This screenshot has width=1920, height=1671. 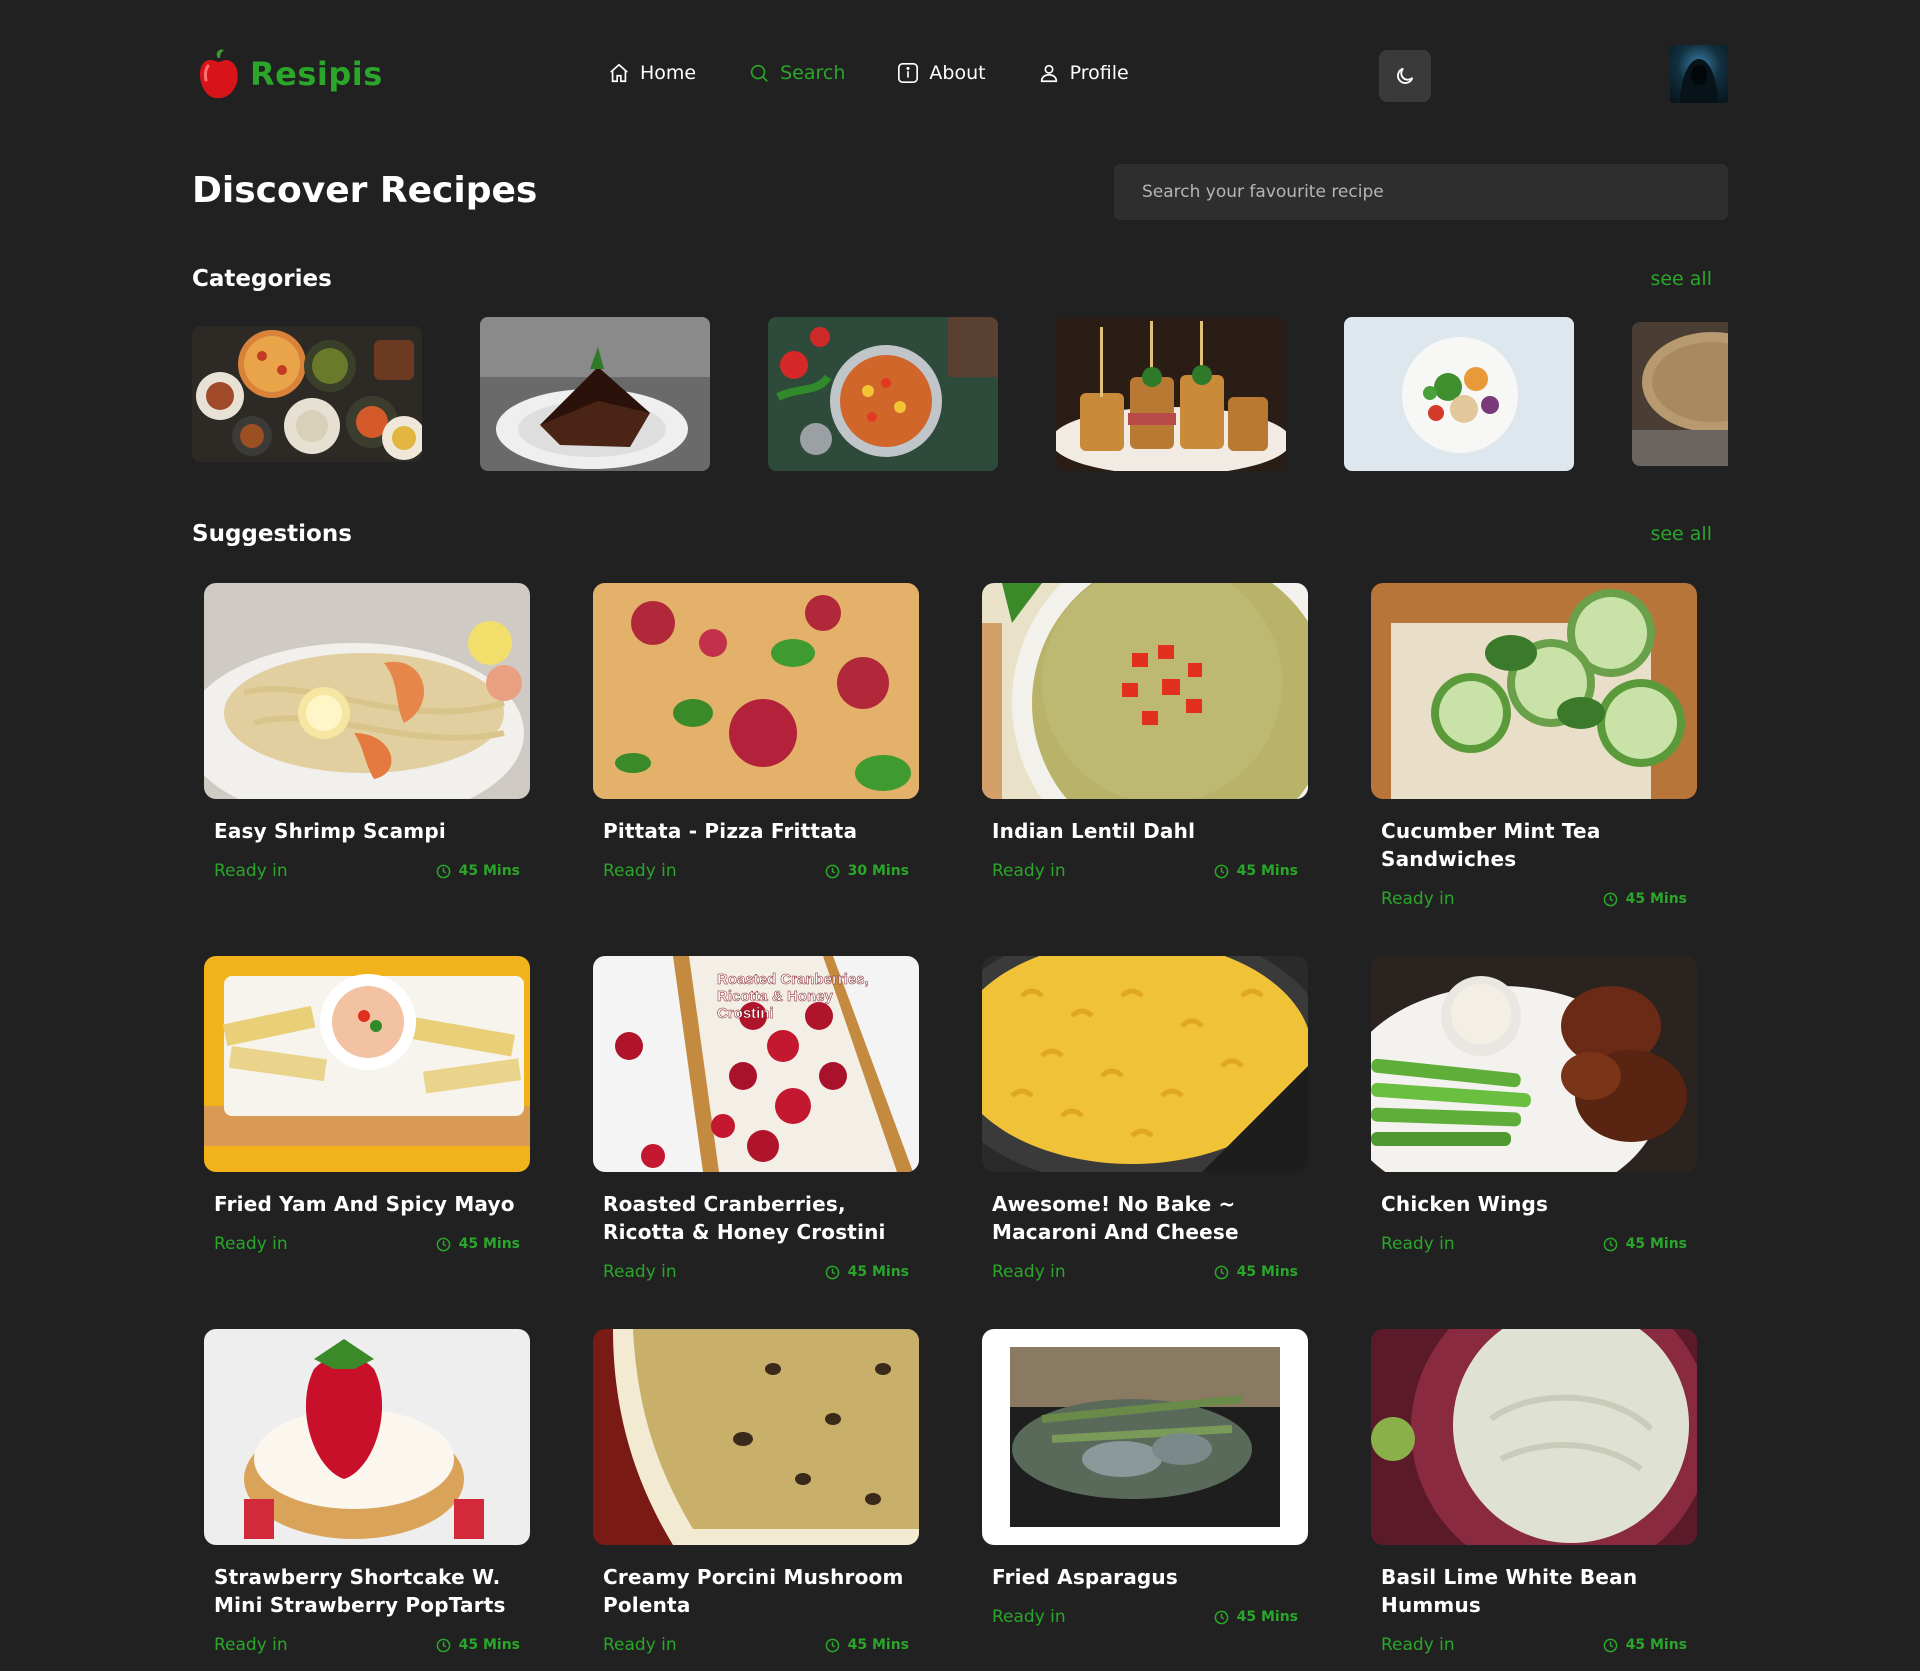 I want to click on recipe-title: Cucumber Mint Tea Sandwiches, so click(x=1491, y=845).